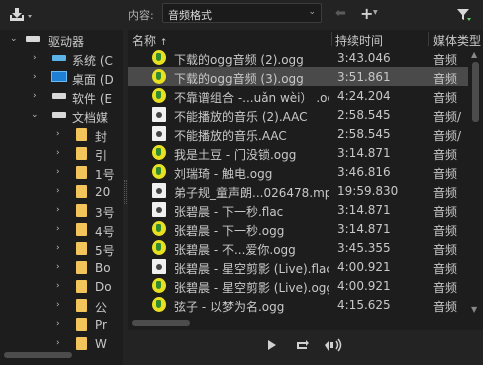  What do you see at coordinates (103, 287) in the screenshot?
I see `tree-item-label: Do` at bounding box center [103, 287].